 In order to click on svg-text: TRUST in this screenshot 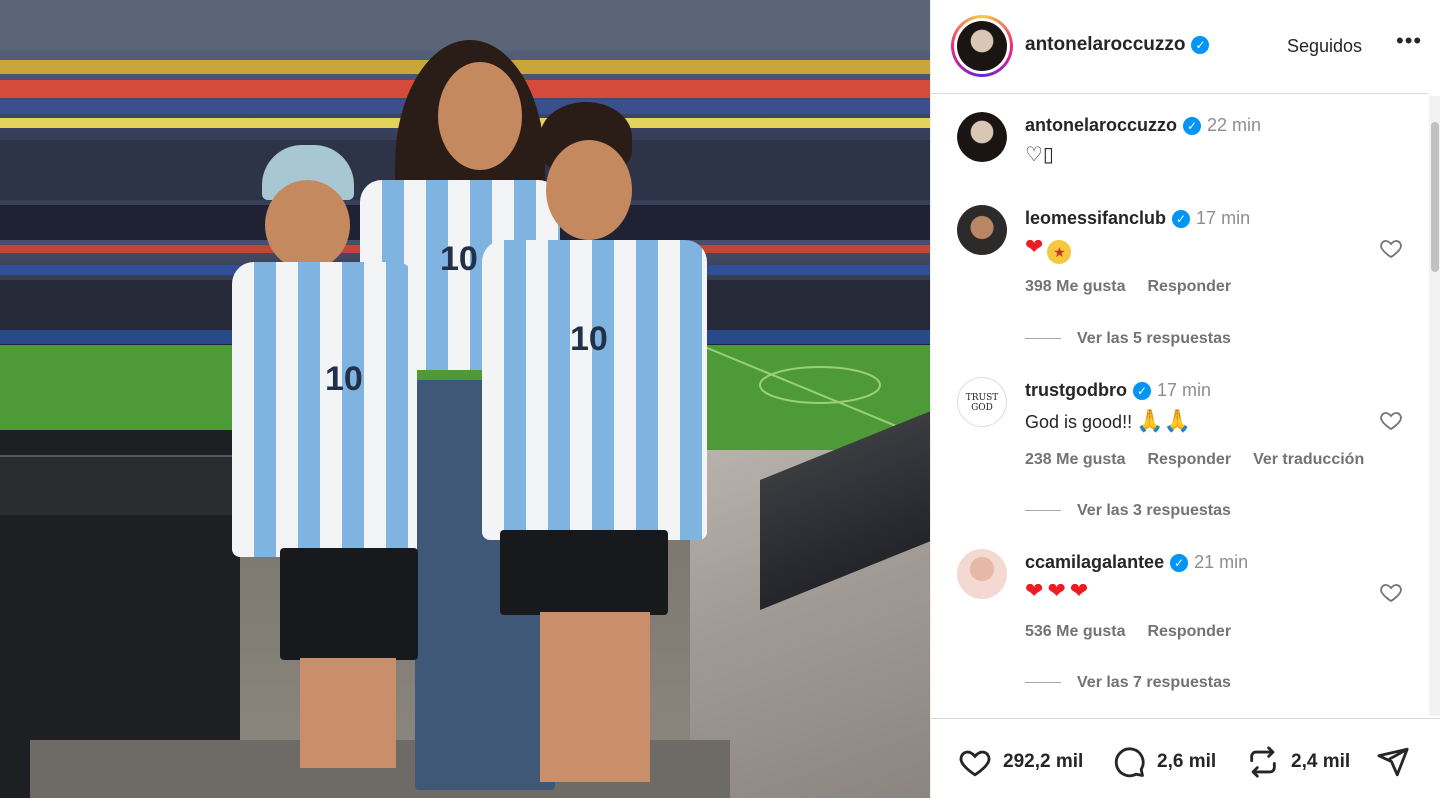, I will do `click(982, 398)`.